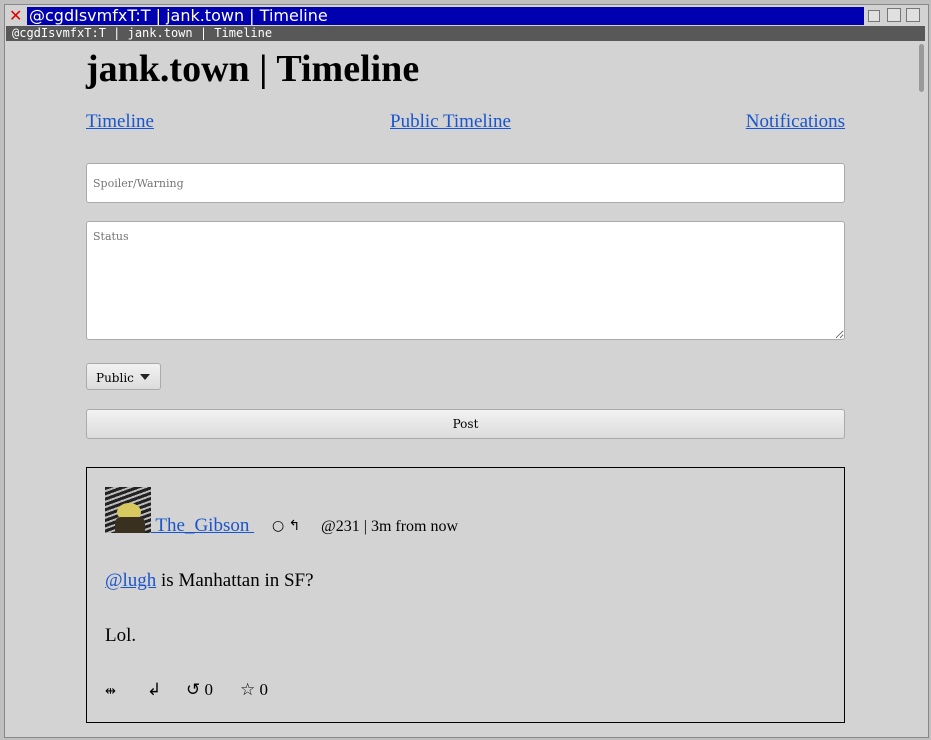 This screenshot has height=740, width=931. What do you see at coordinates (921, 68) in the screenshot?
I see `scrollbar` at bounding box center [921, 68].